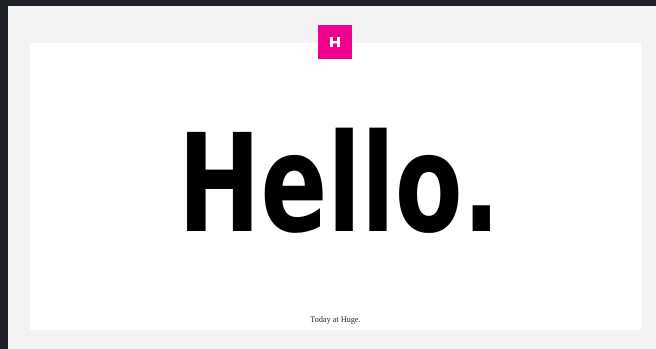  I want to click on logo-letter-icon, so click(335, 42).